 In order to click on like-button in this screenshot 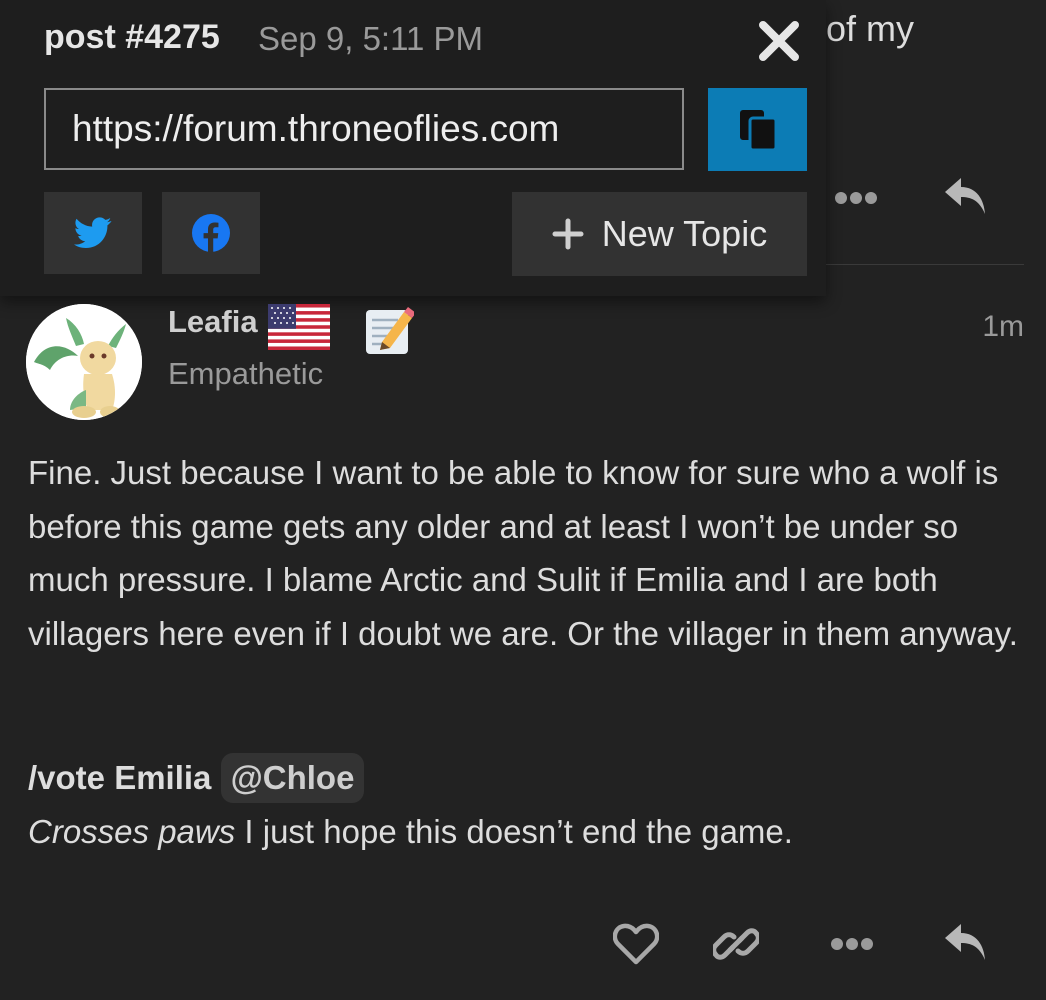, I will do `click(636, 944)`.